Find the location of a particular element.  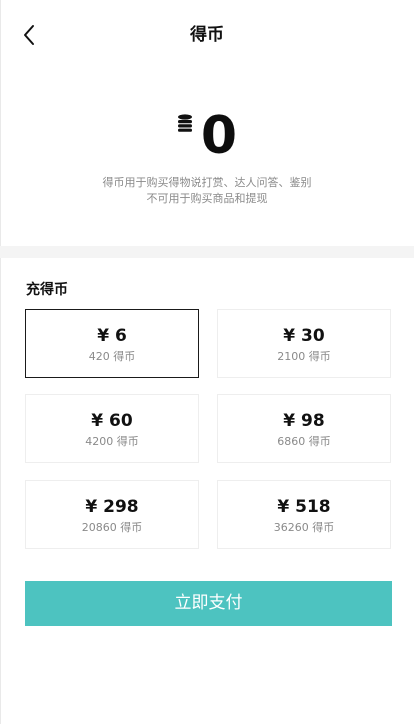

balance-value: 0 is located at coordinates (219, 136).